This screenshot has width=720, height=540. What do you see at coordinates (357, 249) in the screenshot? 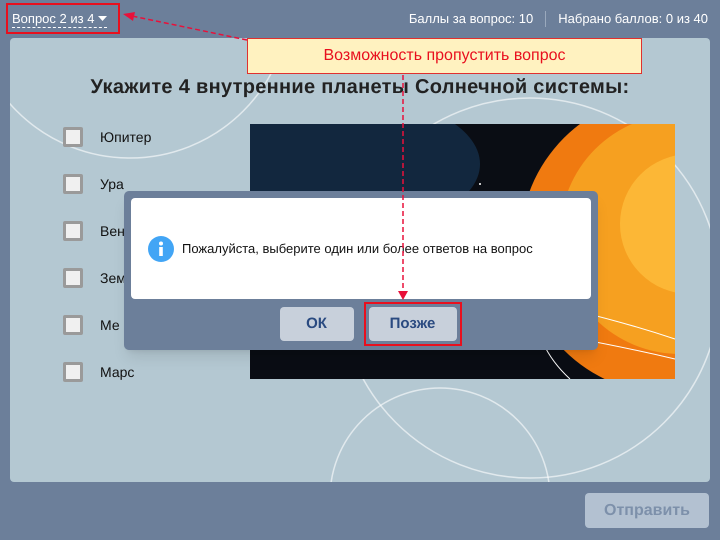
I see `dialog-message: Пожалуйста, выберите один или более ответов на вопрос` at bounding box center [357, 249].